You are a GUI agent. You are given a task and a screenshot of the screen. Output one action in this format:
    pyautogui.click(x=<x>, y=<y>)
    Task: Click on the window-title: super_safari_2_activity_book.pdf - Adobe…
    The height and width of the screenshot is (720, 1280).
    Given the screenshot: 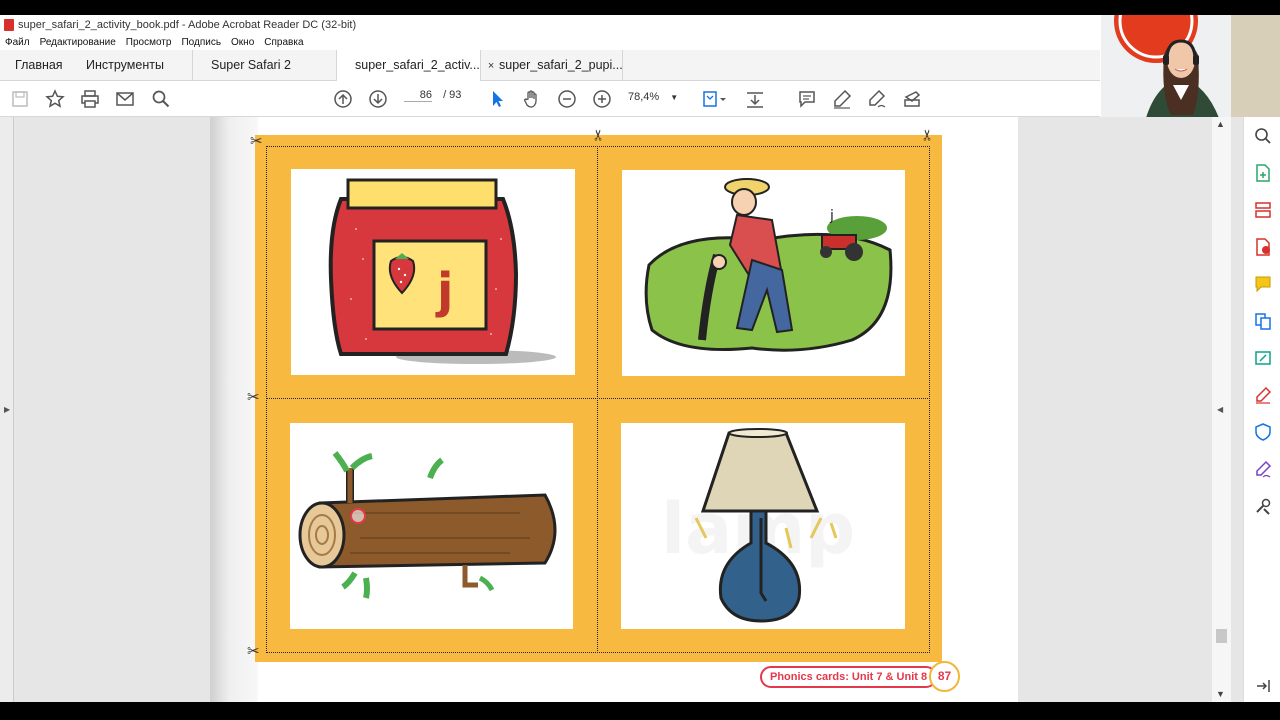 What is the action you would take?
    pyautogui.click(x=187, y=25)
    